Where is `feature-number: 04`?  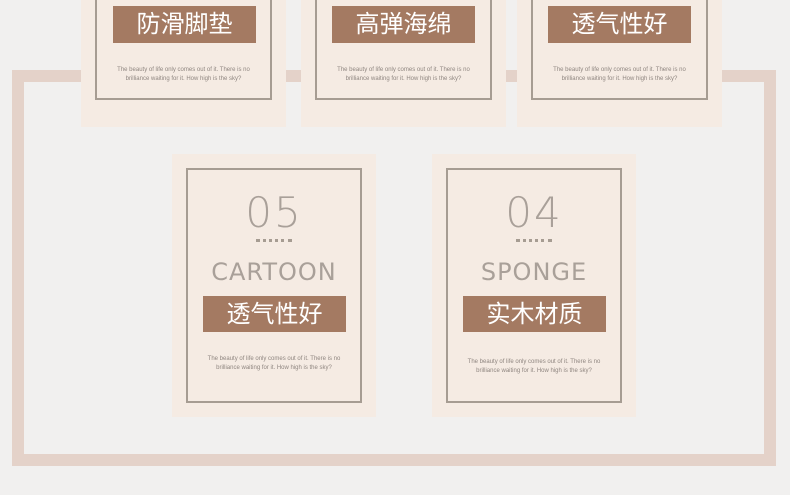 feature-number: 04 is located at coordinates (534, 212).